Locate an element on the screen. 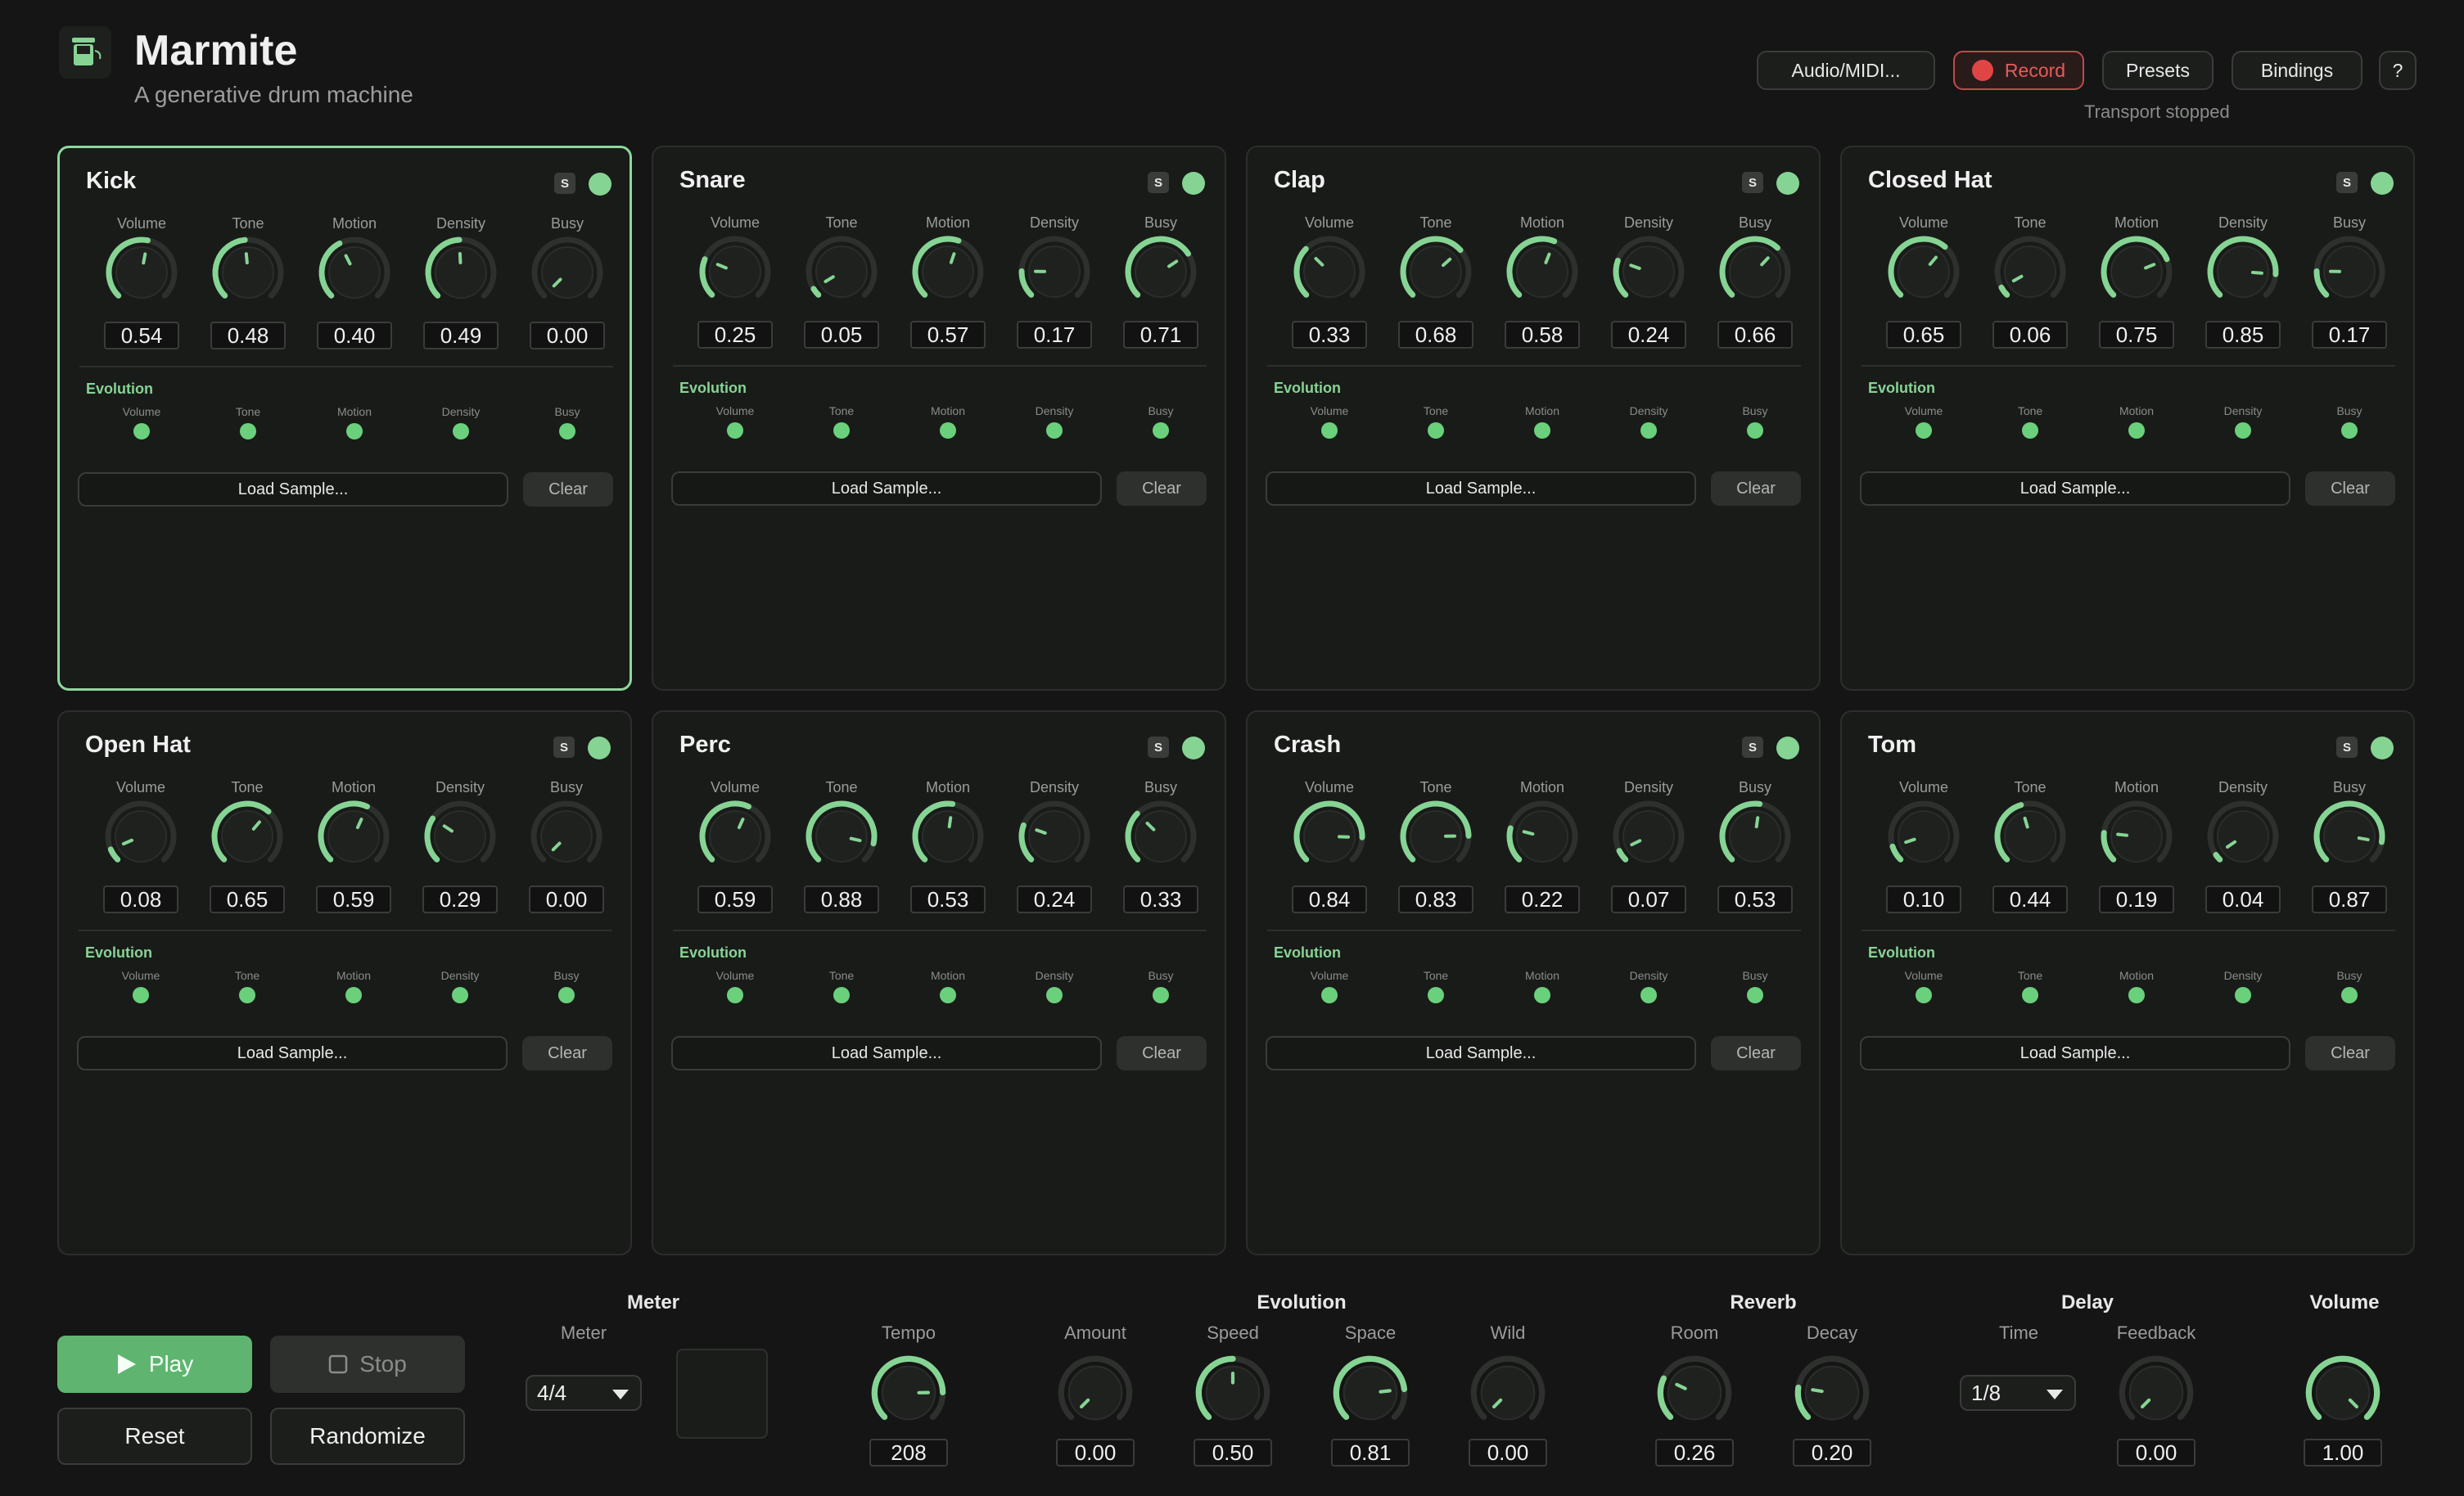 This screenshot has height=1496, width=2464. room-value: 0.26 is located at coordinates (1694, 1453).